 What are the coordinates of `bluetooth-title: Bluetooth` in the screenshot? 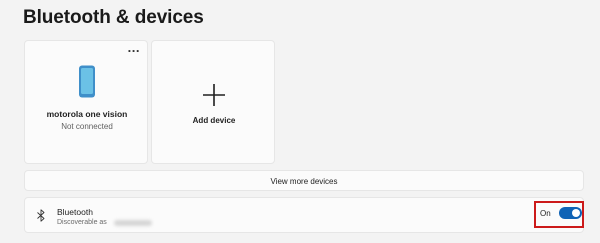 It's located at (75, 212).